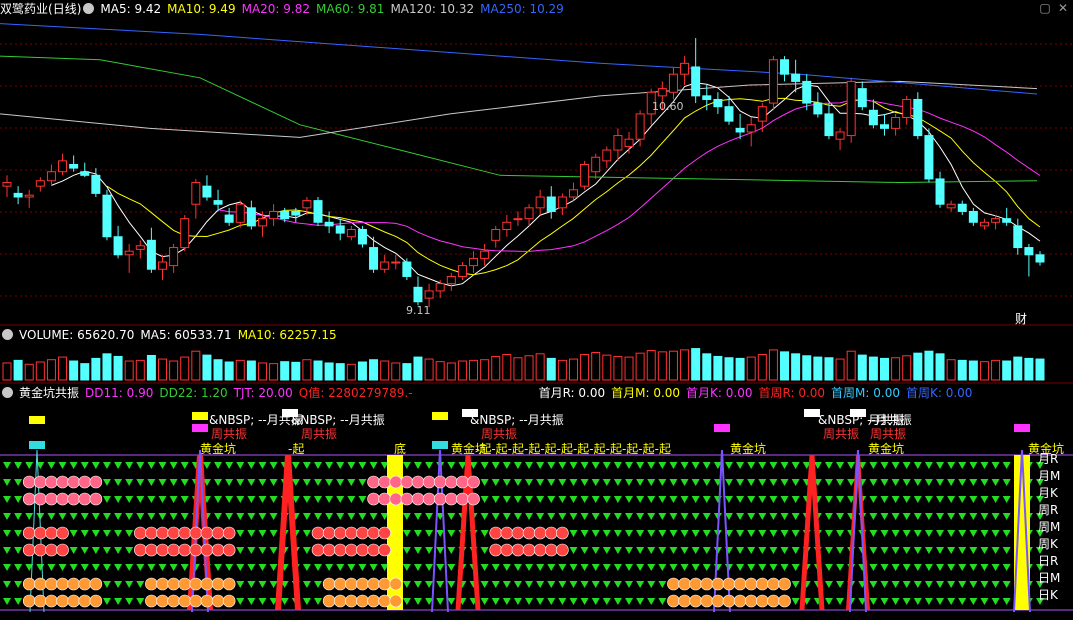 This screenshot has width=1073, height=620. What do you see at coordinates (517, 420) in the screenshot?
I see `nbsp-label-c: &NBSP; --月共振` at bounding box center [517, 420].